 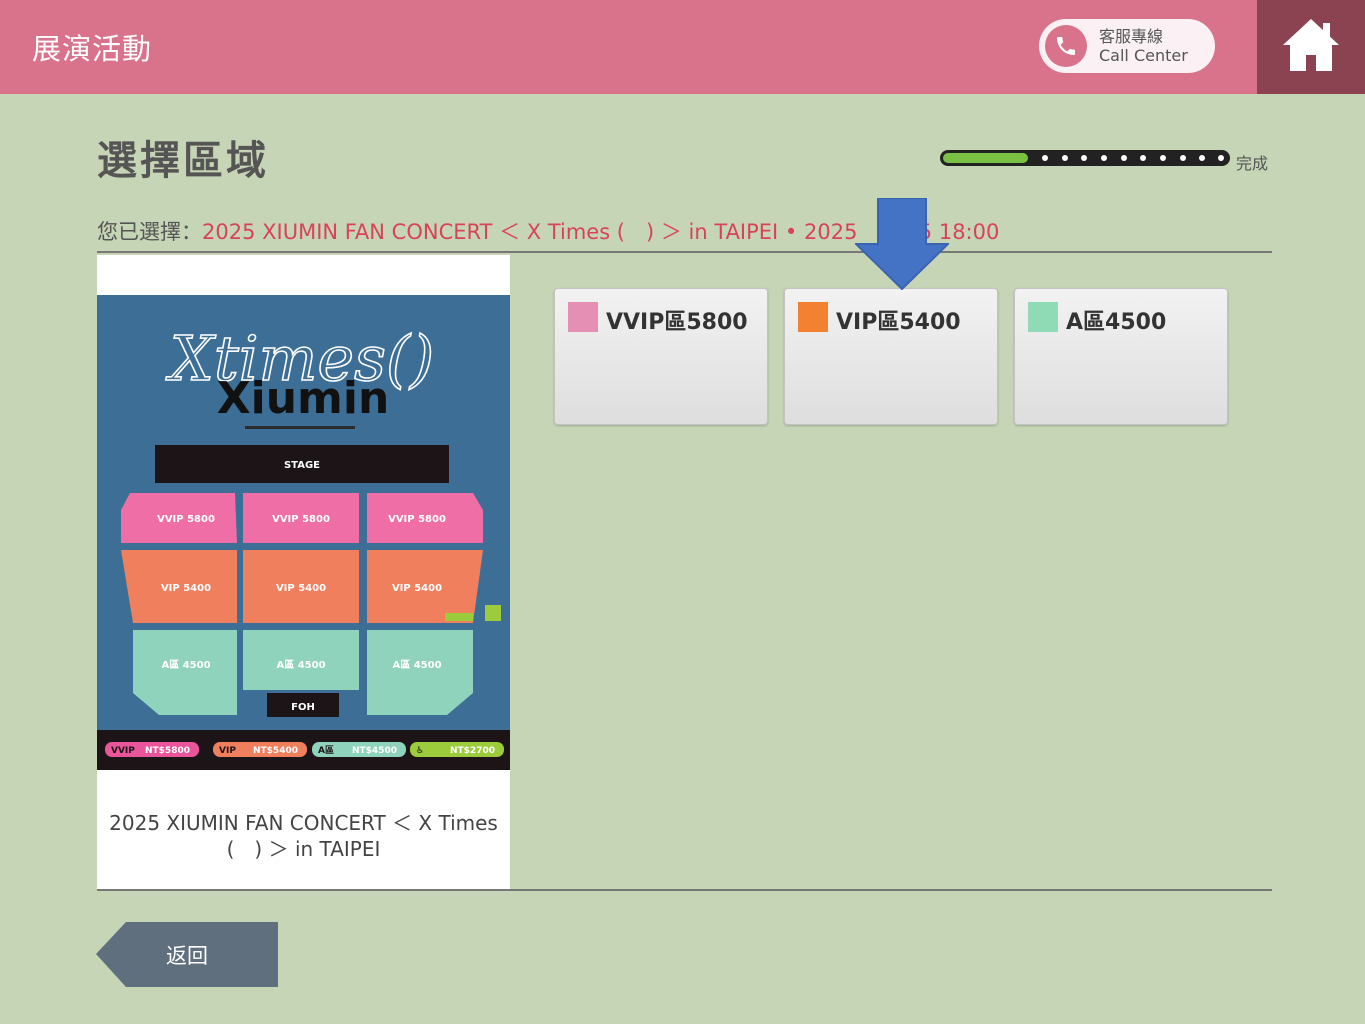 What do you see at coordinates (300, 427) in the screenshot?
I see `poster-subtitle-bar` at bounding box center [300, 427].